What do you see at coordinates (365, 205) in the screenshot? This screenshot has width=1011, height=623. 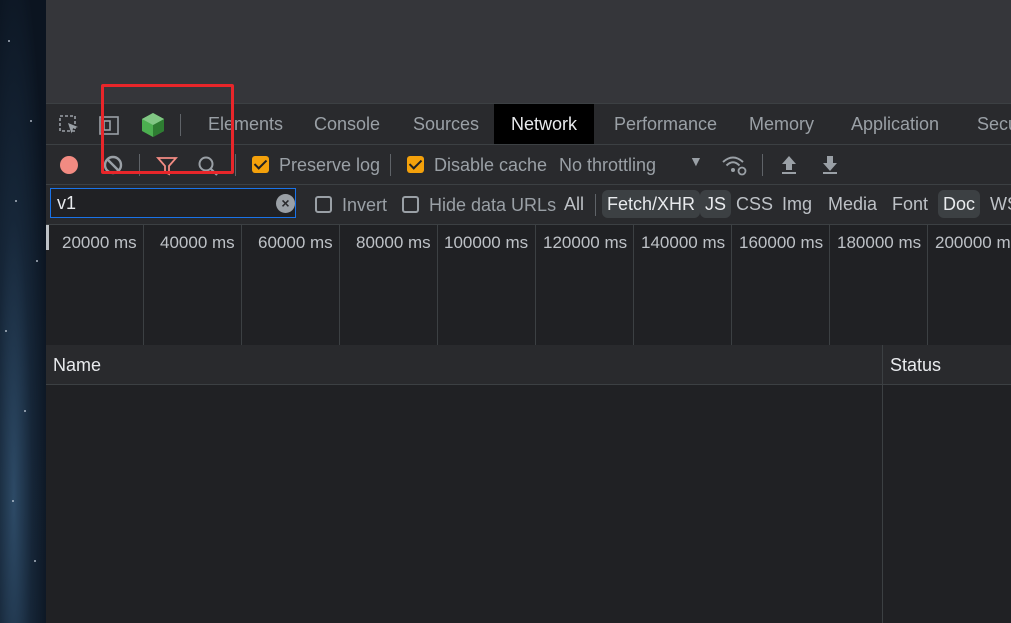 I see `invert-label: Invert` at bounding box center [365, 205].